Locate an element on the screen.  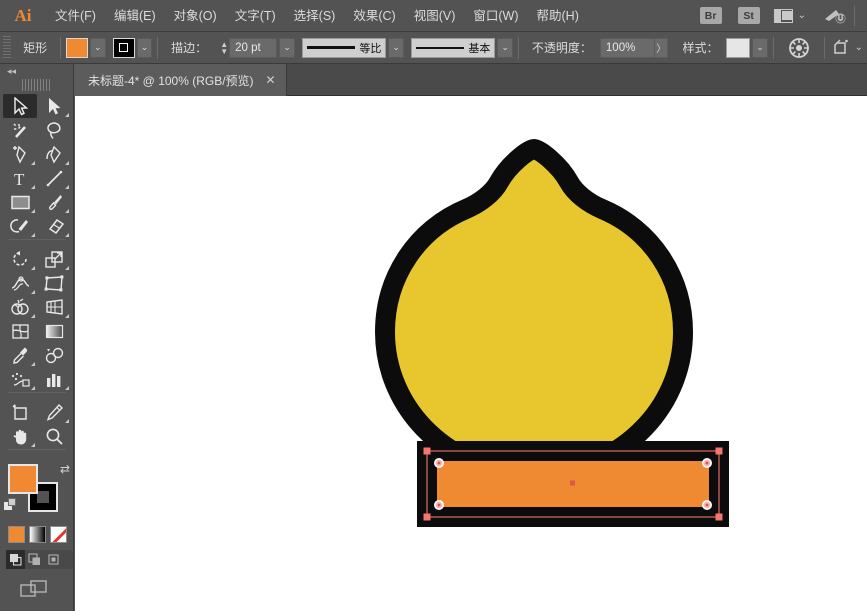
change-screen-mode-button is located at coordinates (46, 592).